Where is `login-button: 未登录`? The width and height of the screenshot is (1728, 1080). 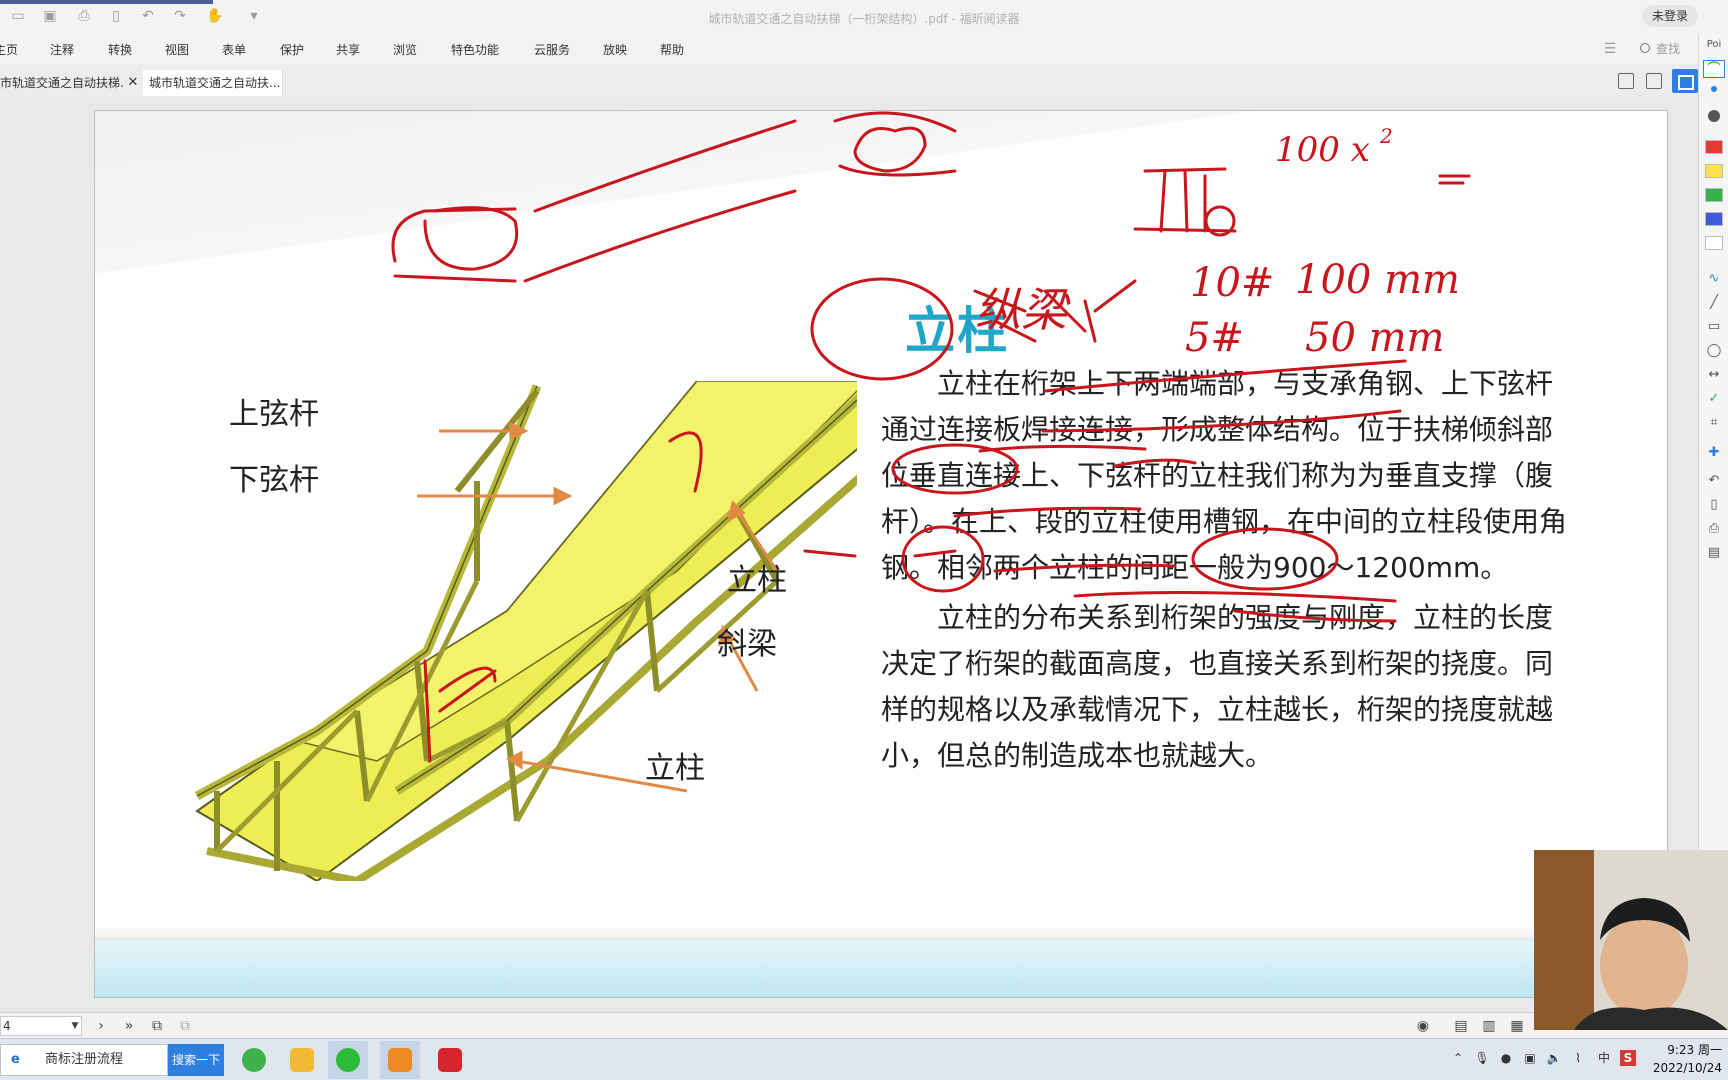 login-button: 未登录 is located at coordinates (1669, 16).